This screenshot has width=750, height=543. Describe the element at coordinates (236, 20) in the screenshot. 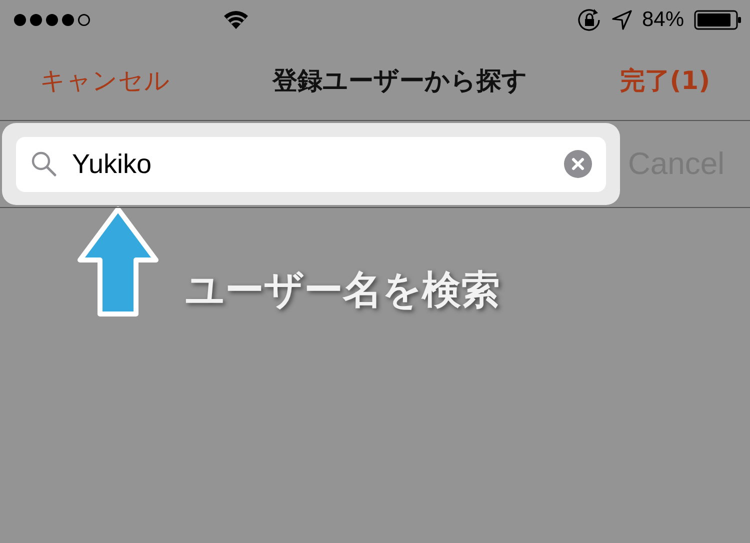

I see `wifi-icon` at that location.